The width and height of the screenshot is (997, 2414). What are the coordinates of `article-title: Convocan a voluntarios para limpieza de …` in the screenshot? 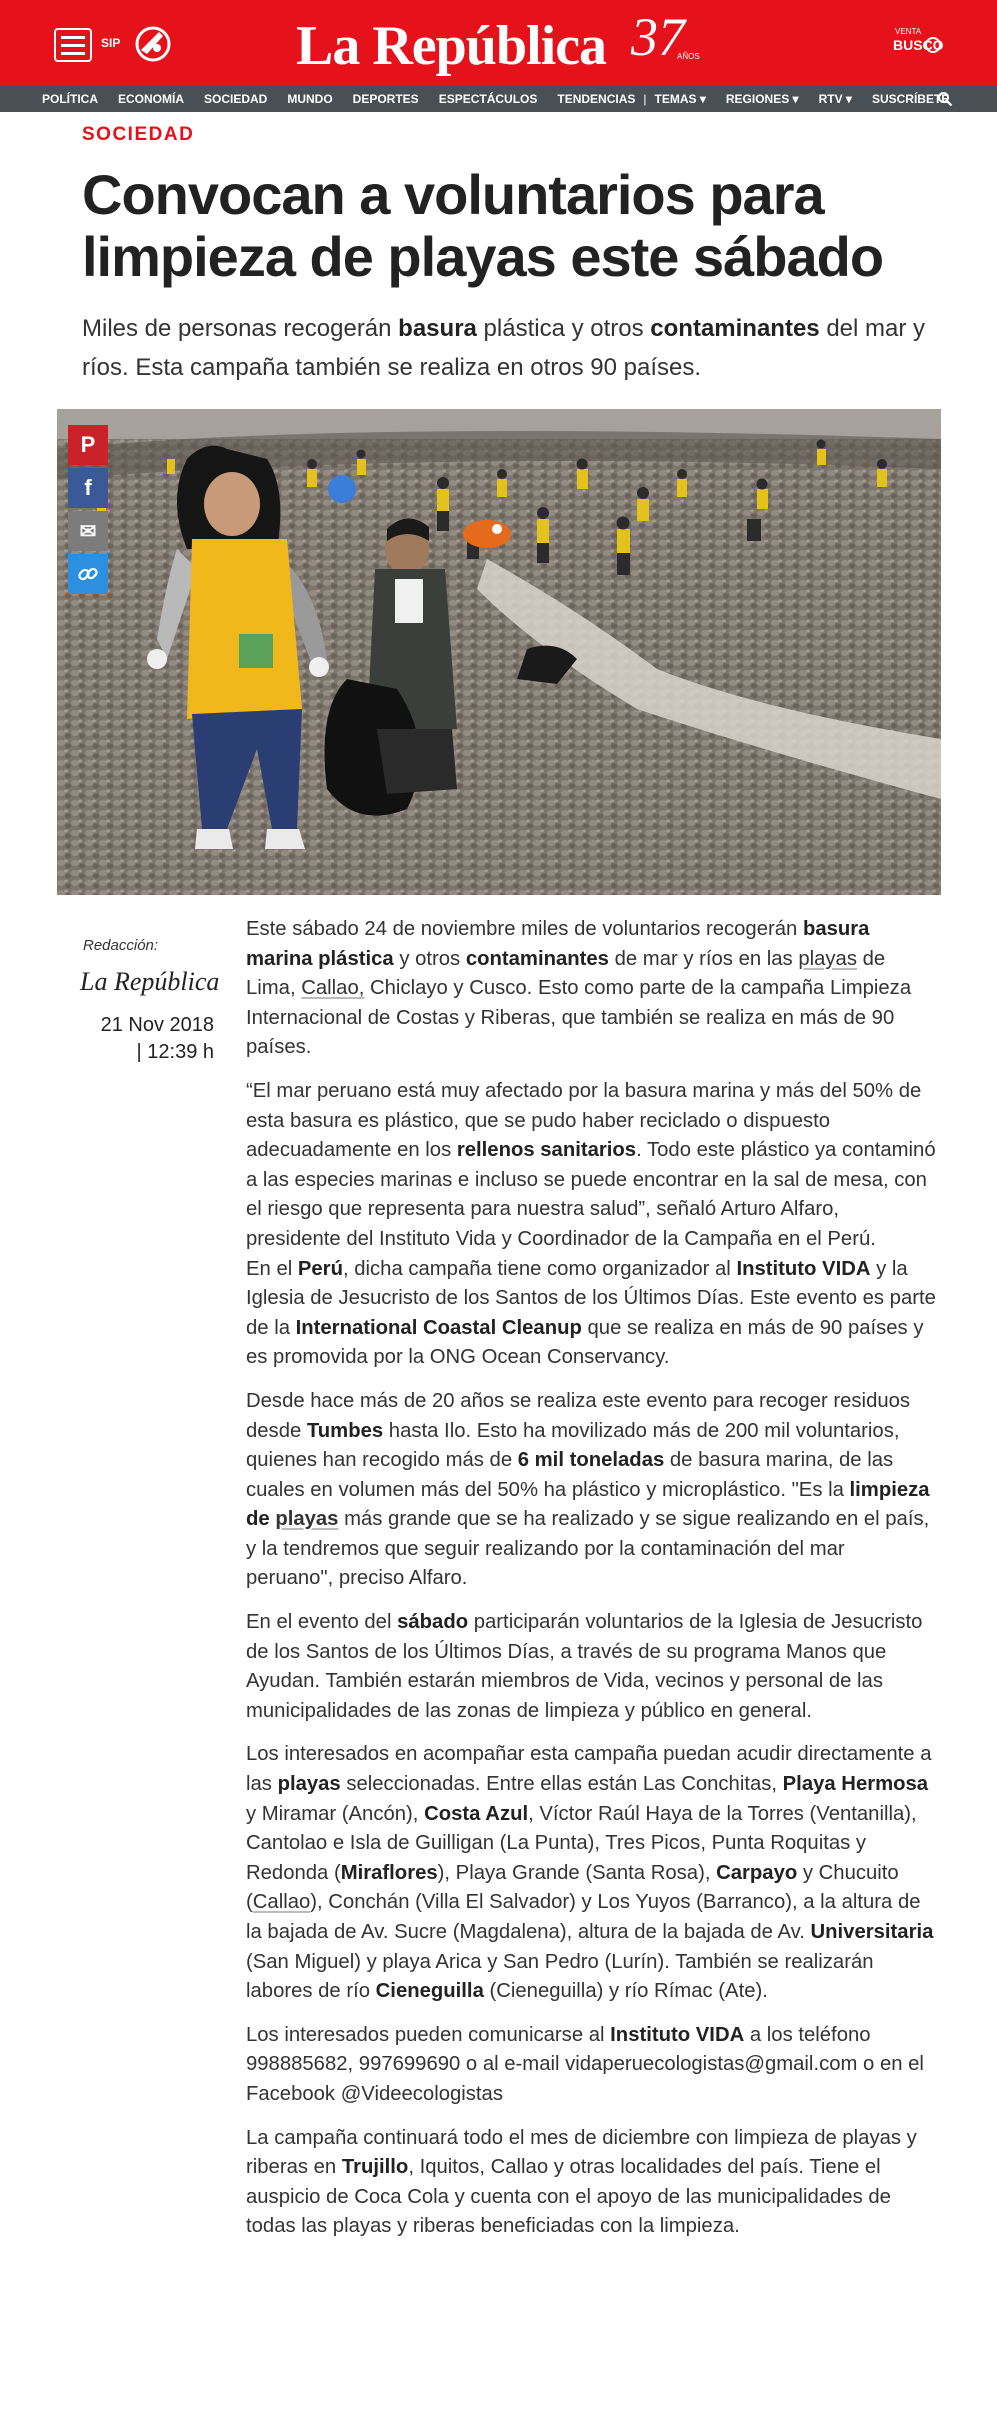 It's located at (483, 225).